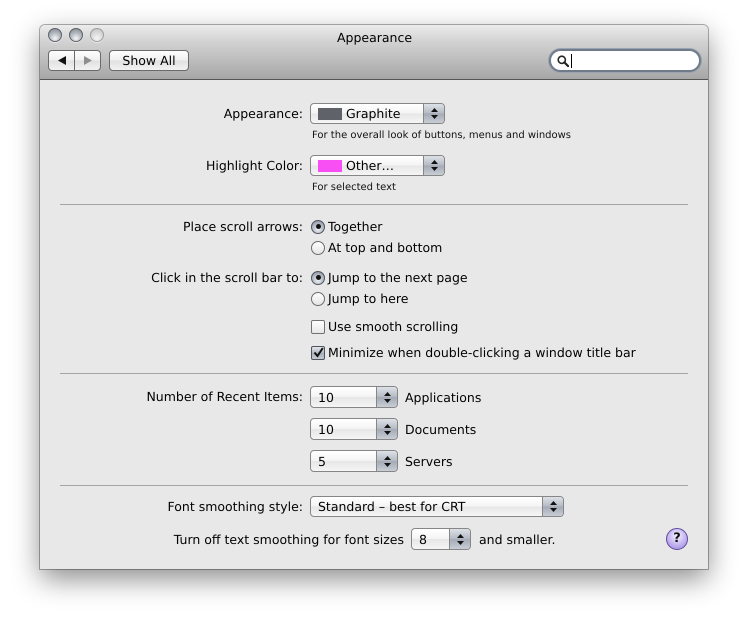 The height and width of the screenshot is (624, 748). What do you see at coordinates (625, 60) in the screenshot?
I see `search-field` at bounding box center [625, 60].